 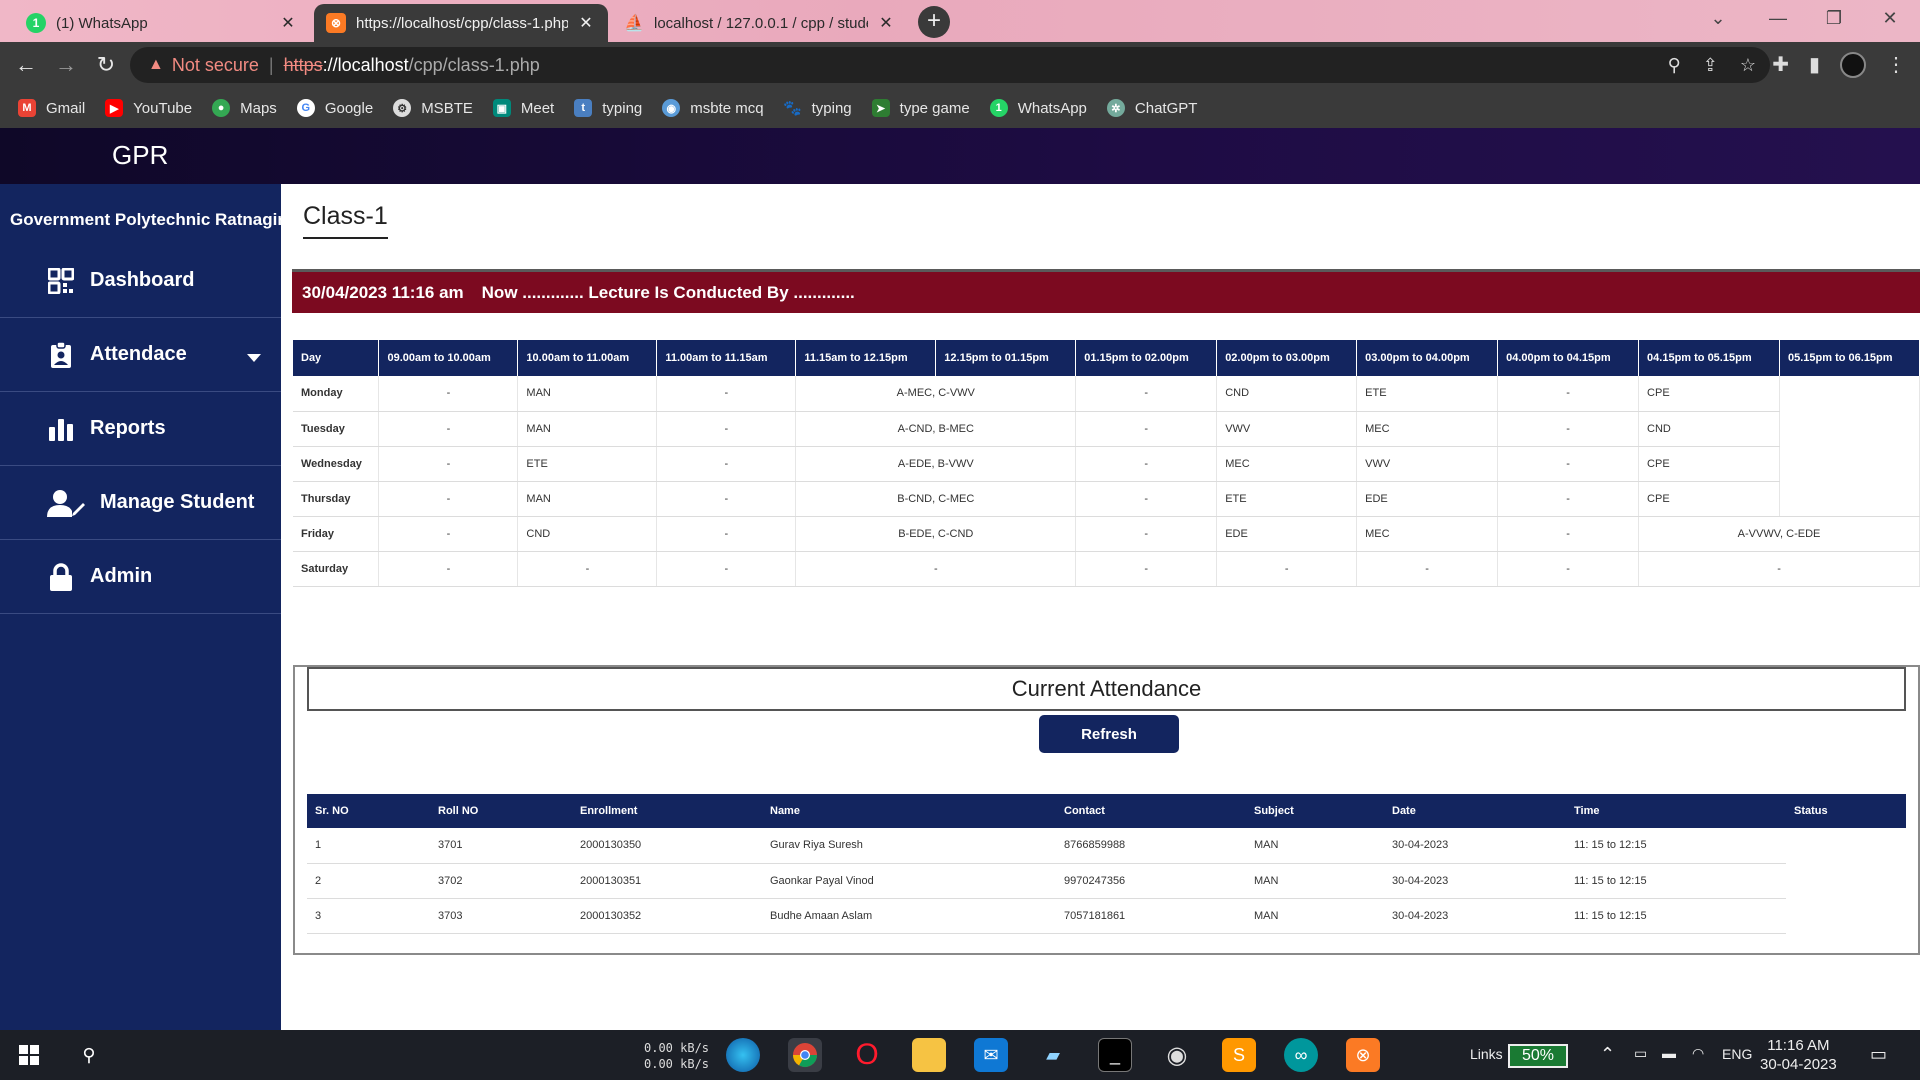 What do you see at coordinates (336, 394) in the screenshot?
I see `day-cell: Monday` at bounding box center [336, 394].